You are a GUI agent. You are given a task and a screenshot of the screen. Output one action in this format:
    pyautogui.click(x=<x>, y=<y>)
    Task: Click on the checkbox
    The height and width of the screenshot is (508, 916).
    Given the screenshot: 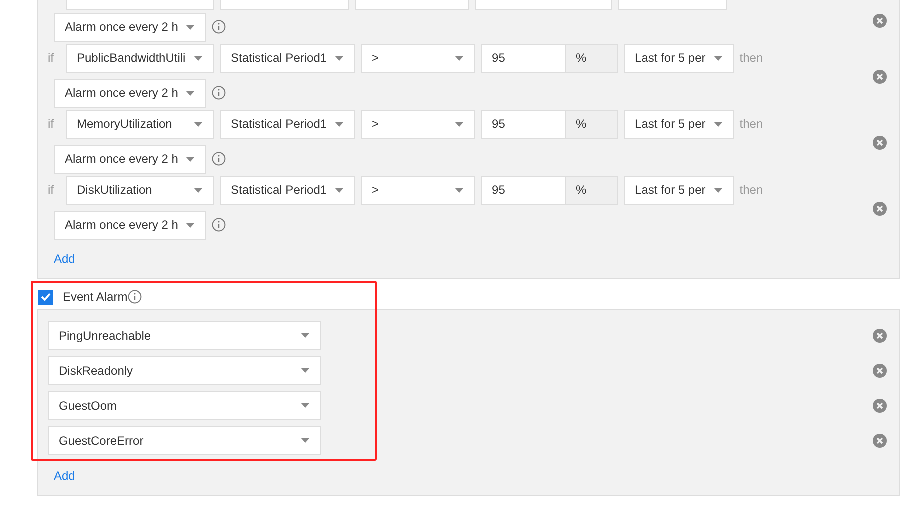 What is the action you would take?
    pyautogui.click(x=45, y=297)
    